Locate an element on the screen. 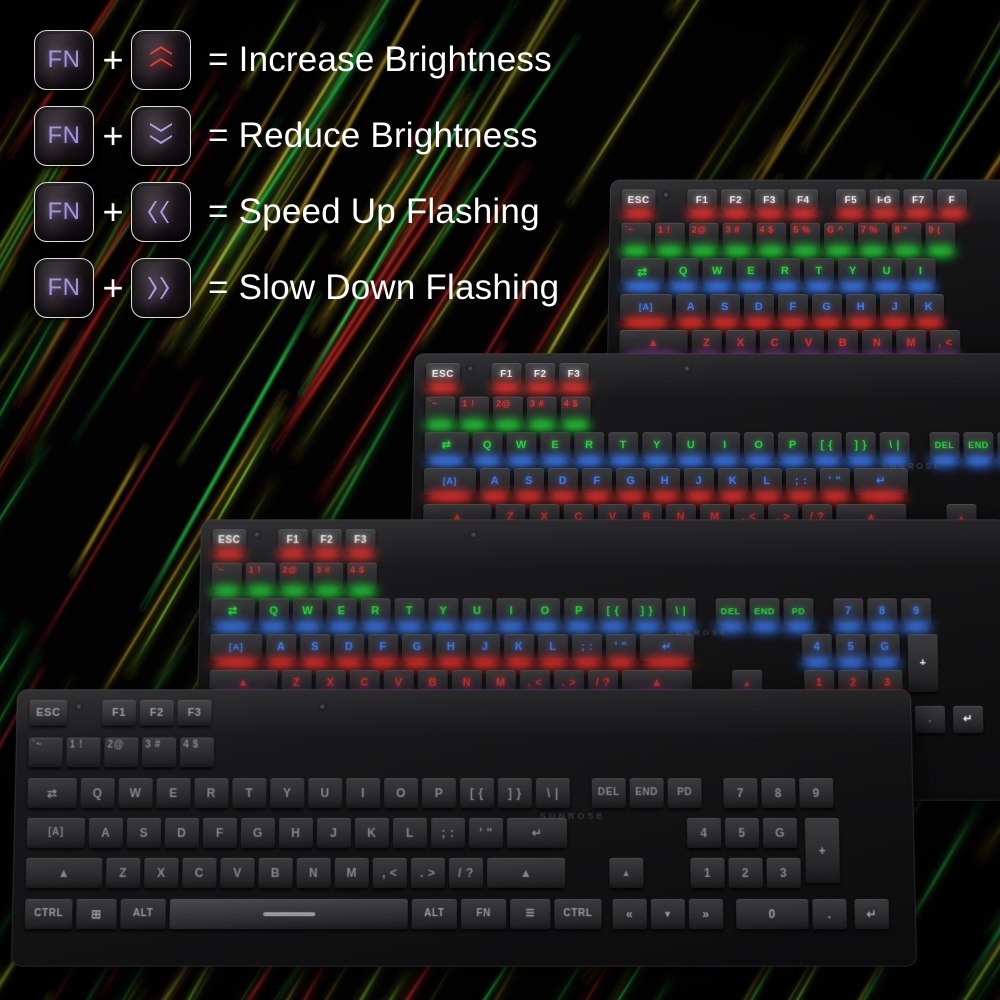 The height and width of the screenshot is (1000, 1000). key-np-2: 2 is located at coordinates (745, 873).